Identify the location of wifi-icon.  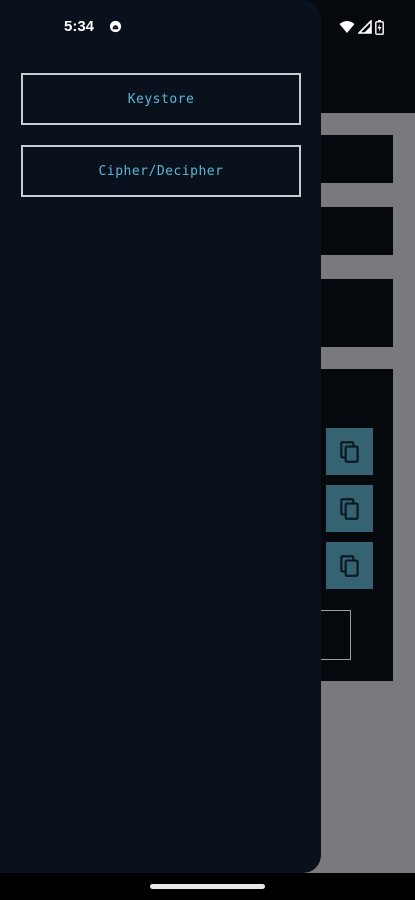
(347, 27).